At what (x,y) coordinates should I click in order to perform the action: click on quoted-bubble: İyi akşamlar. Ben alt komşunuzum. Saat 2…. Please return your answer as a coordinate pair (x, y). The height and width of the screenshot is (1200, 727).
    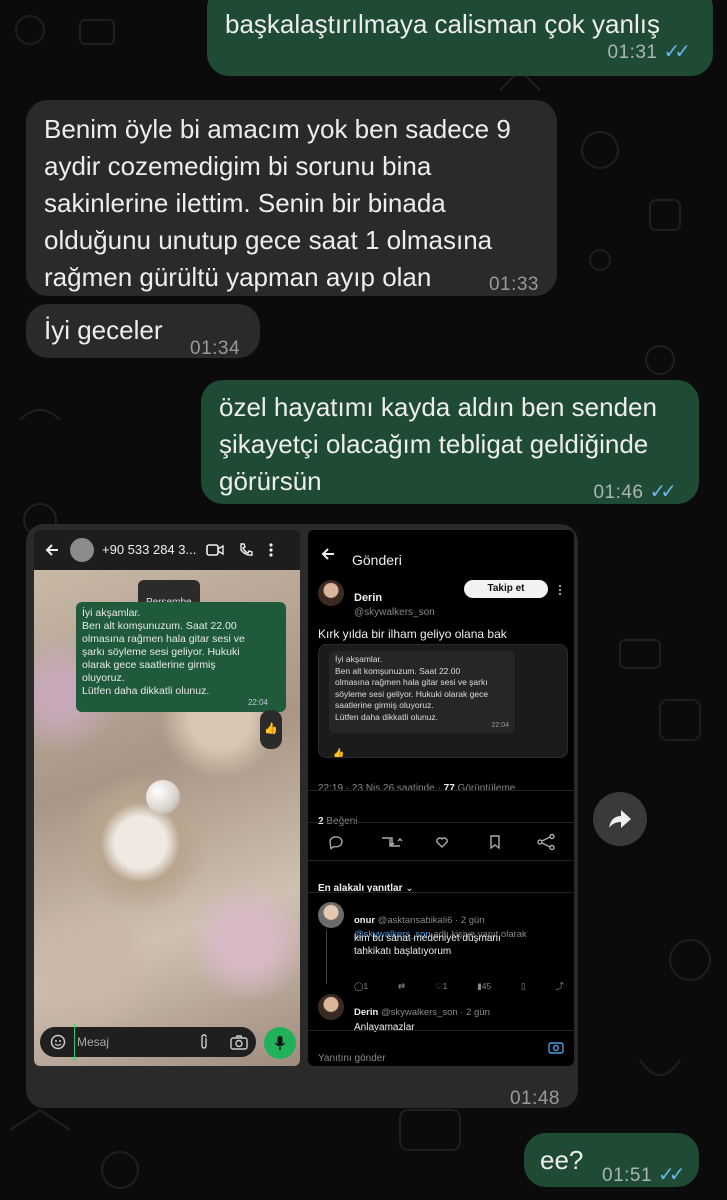
    Looking at the image, I should click on (422, 692).